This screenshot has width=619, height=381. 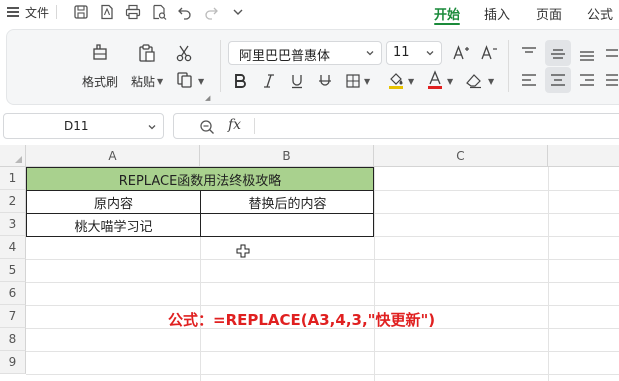 I want to click on column-header-c: C, so click(x=461, y=156).